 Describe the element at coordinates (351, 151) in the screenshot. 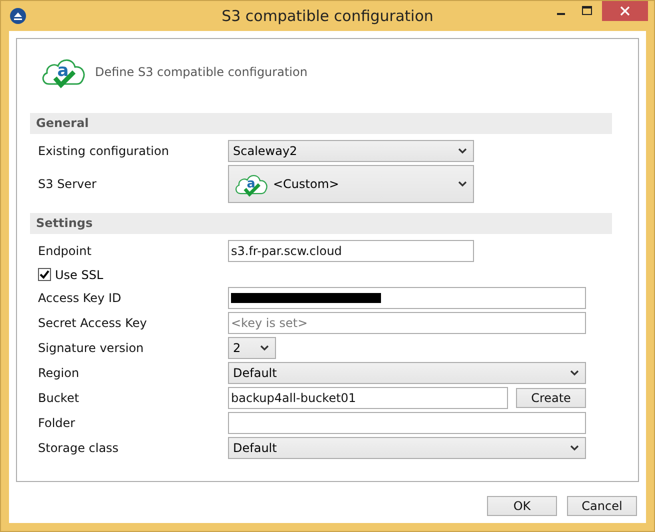

I see `dropdown: Scaleway2` at that location.